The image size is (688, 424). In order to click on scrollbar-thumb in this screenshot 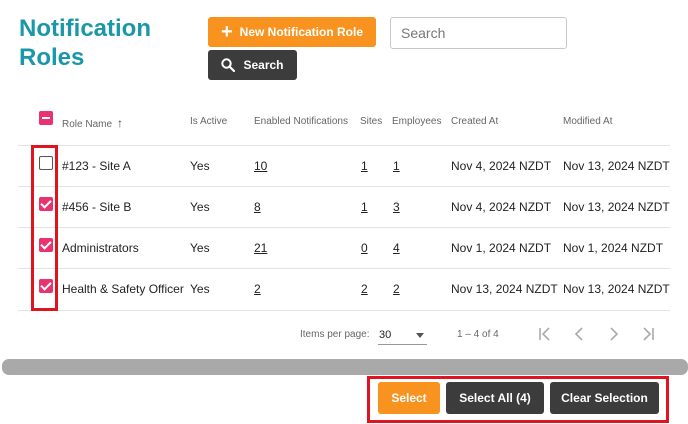, I will do `click(345, 367)`.